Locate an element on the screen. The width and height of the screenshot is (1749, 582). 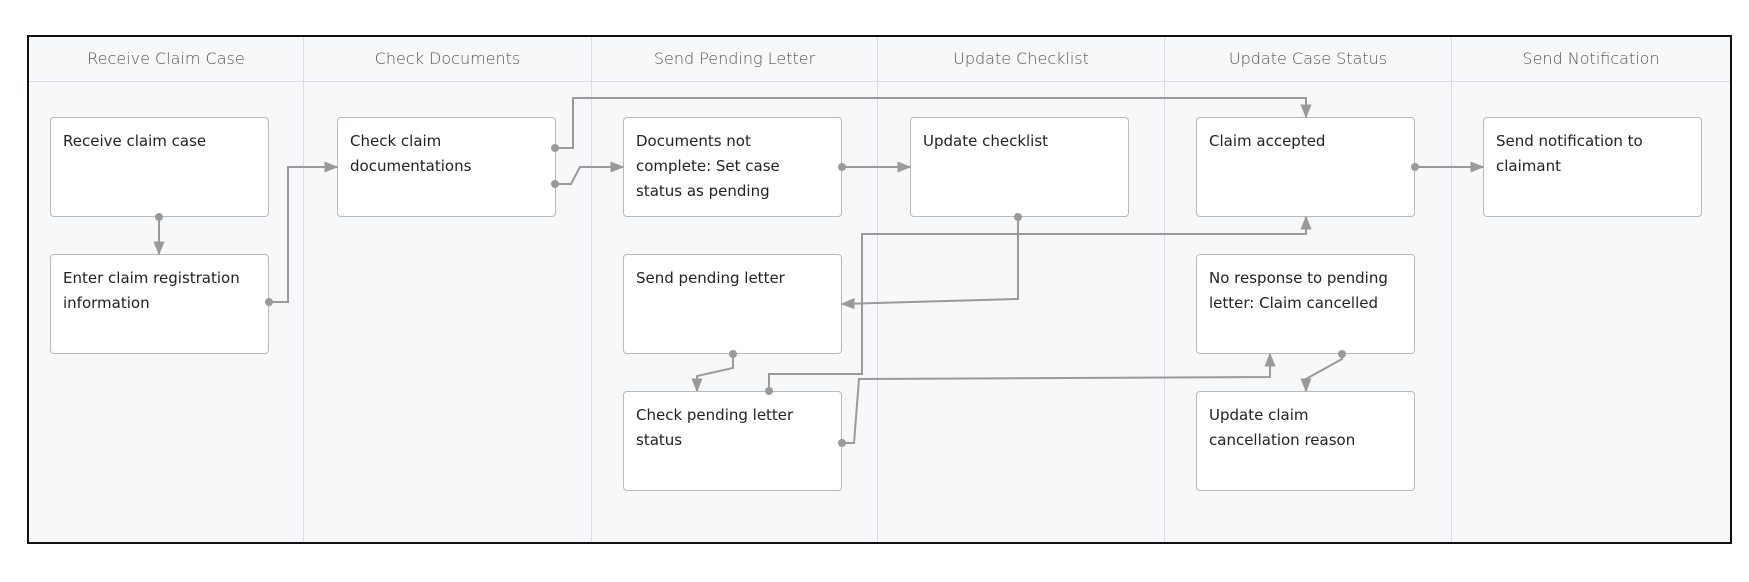
task-claim-accepted: Claim accepted is located at coordinates (1305, 167).